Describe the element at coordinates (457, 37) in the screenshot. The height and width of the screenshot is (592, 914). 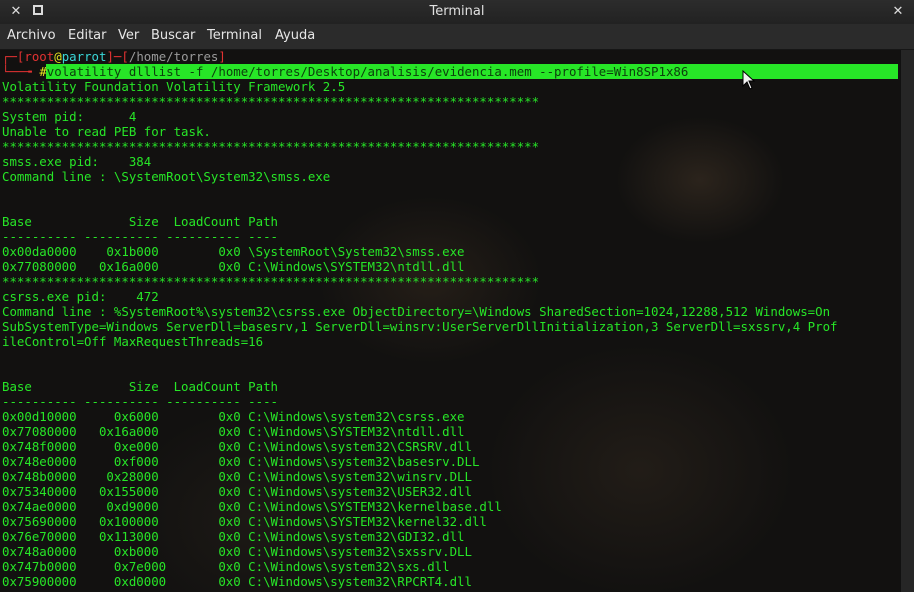
I see `menu-bar: Archivo Editar Ver Buscar Terminal Ayuda` at that location.